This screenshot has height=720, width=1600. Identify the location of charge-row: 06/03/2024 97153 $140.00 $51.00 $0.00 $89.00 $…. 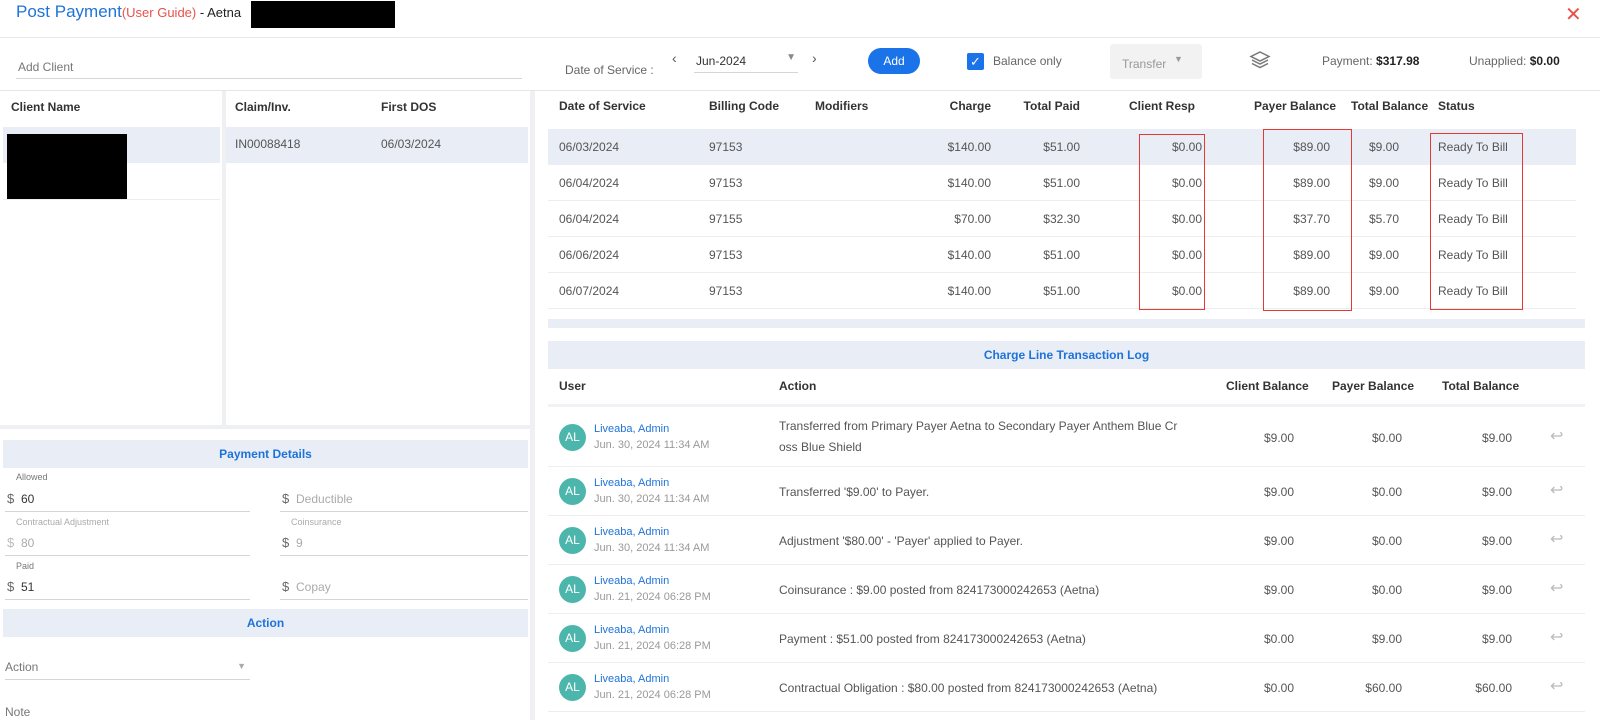
(1062, 147).